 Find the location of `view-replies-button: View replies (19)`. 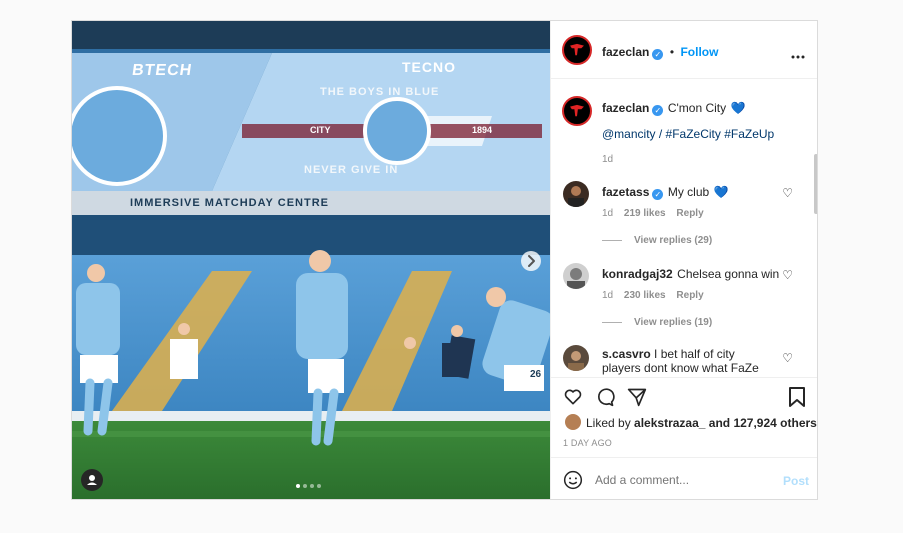

view-replies-button: View replies (19) is located at coordinates (657, 322).